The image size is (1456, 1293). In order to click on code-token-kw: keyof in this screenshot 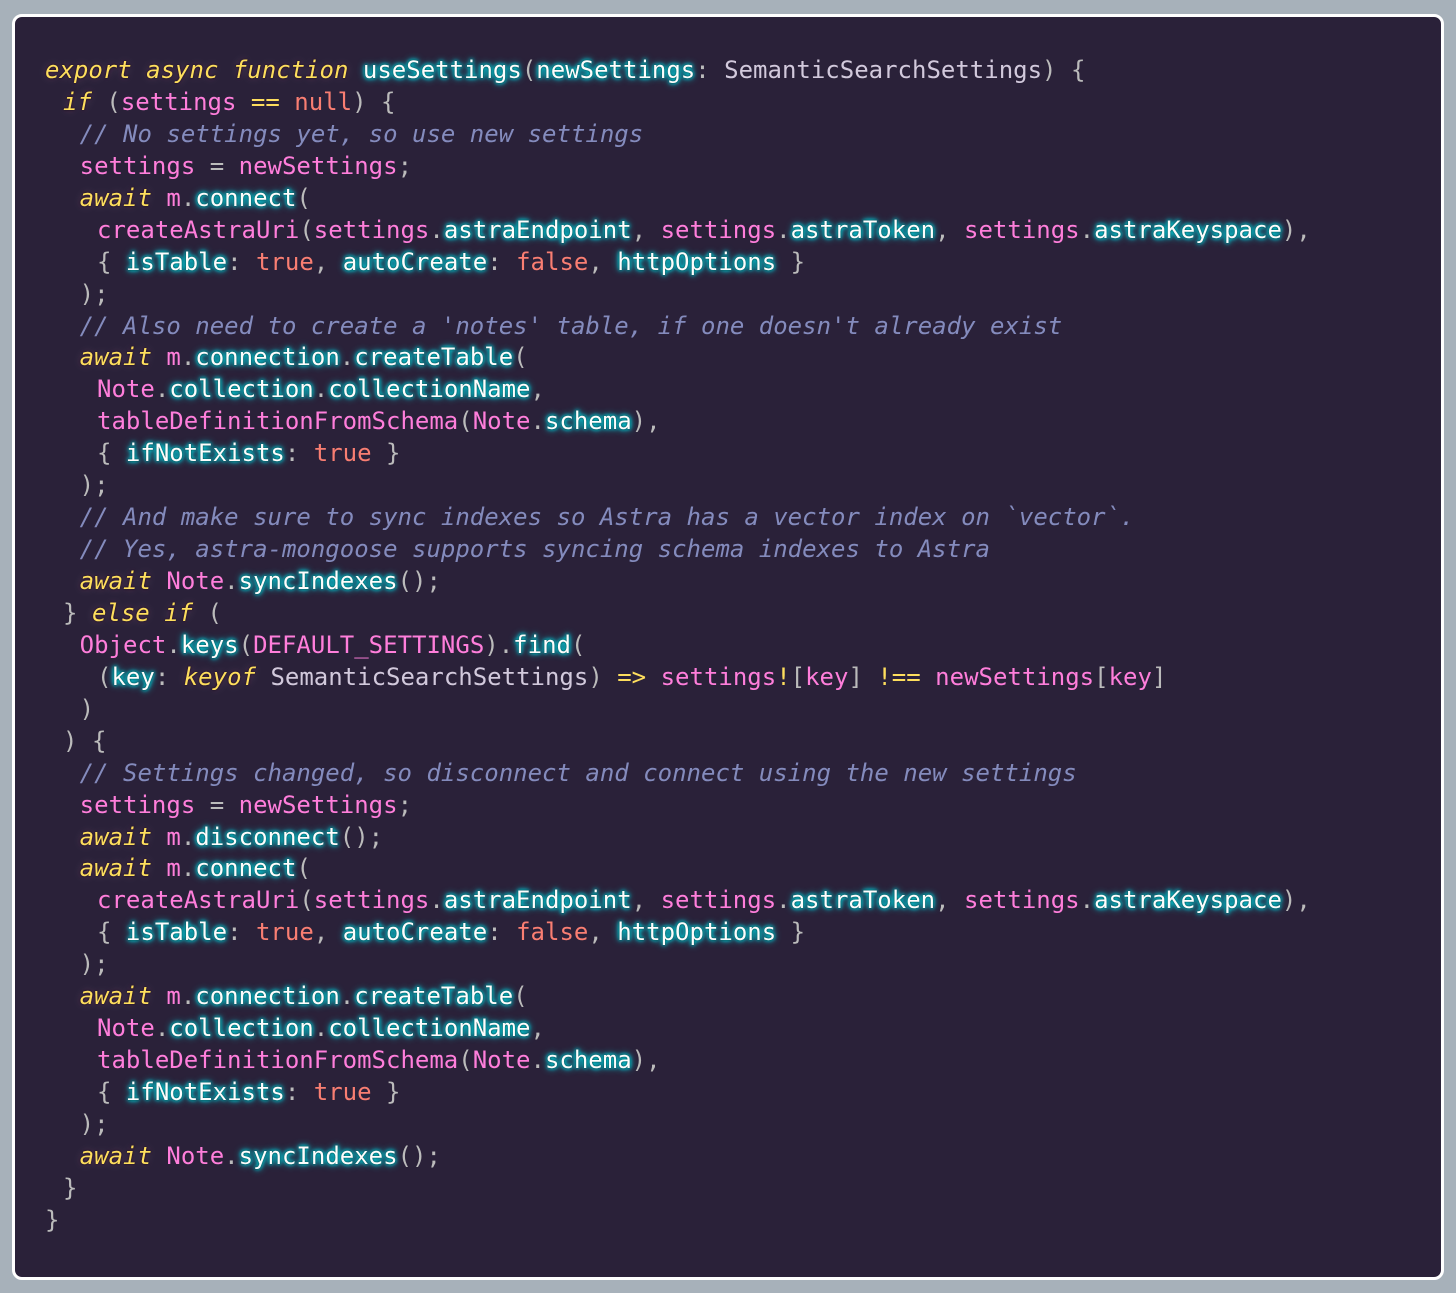, I will do `click(219, 676)`.